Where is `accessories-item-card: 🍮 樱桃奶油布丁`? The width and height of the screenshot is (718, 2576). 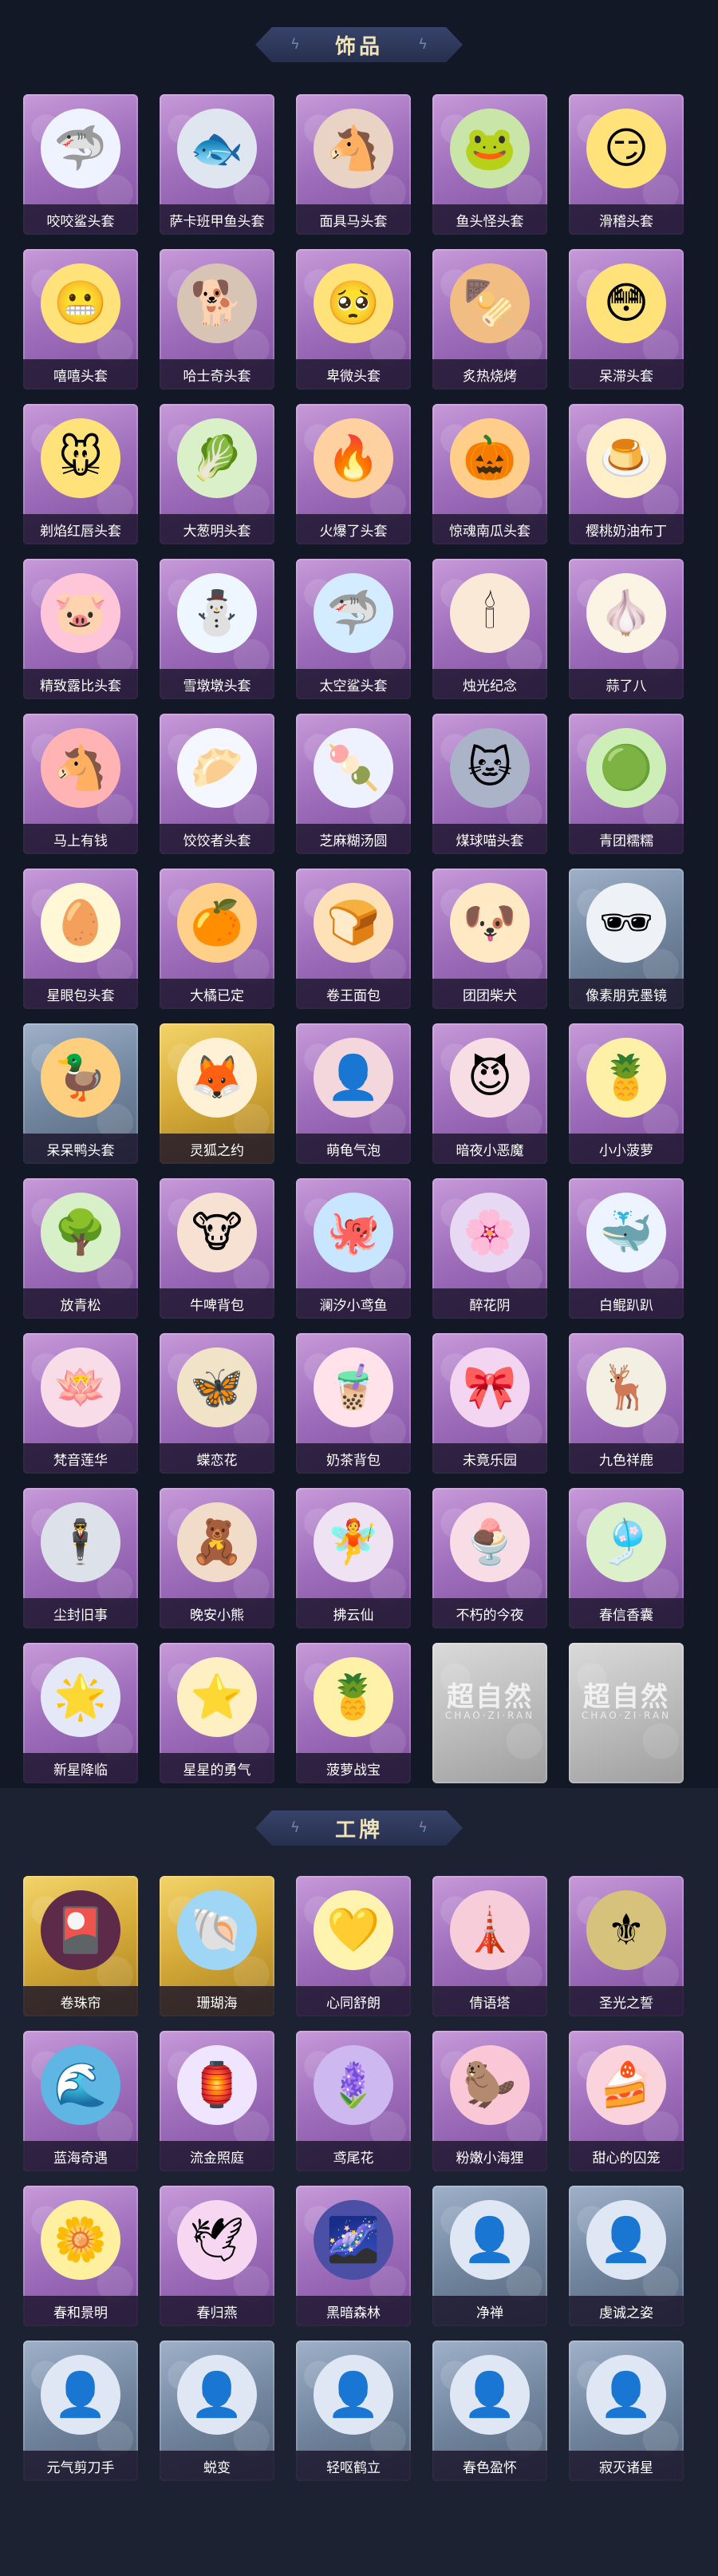
accessories-item-card: 🍮 樱桃奶油布丁 is located at coordinates (626, 474).